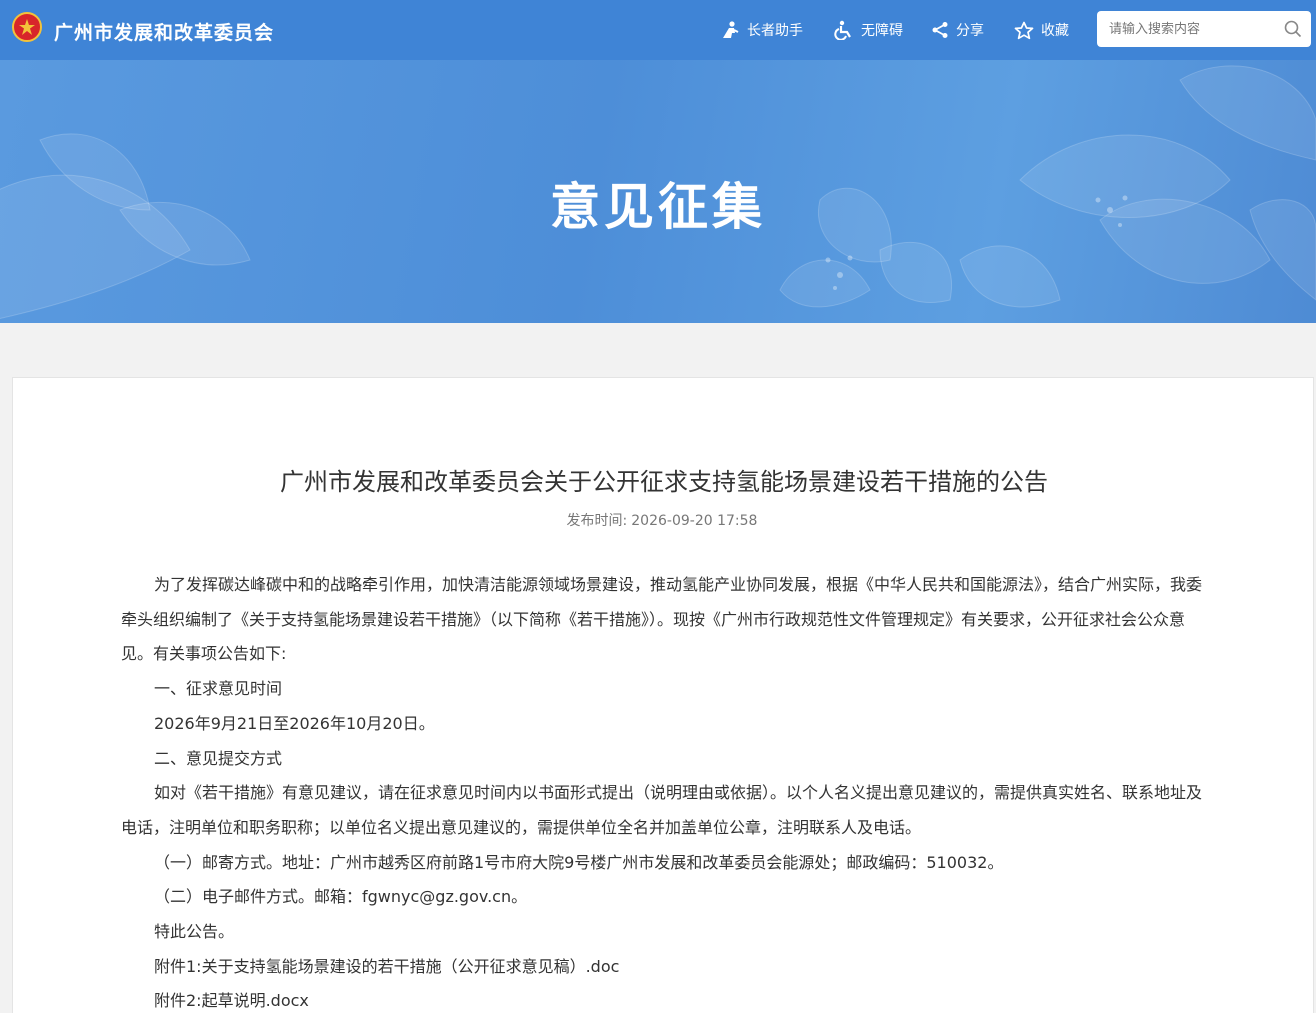  Describe the element at coordinates (694, 521) in the screenshot. I see `publish-time: 2026-09-20 17:58` at that location.